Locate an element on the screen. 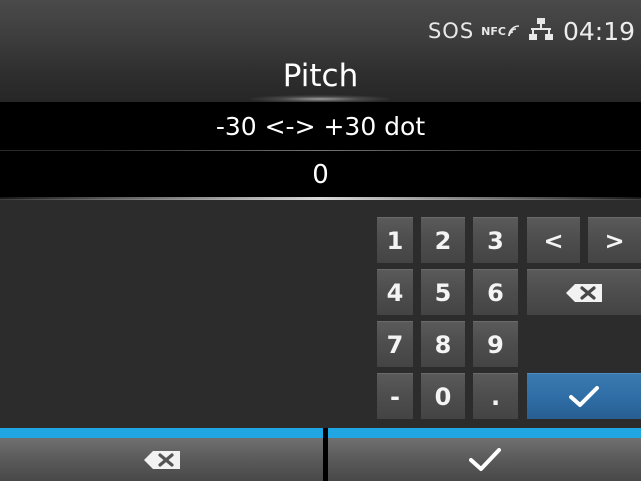  key-8: 8 is located at coordinates (443, 344).